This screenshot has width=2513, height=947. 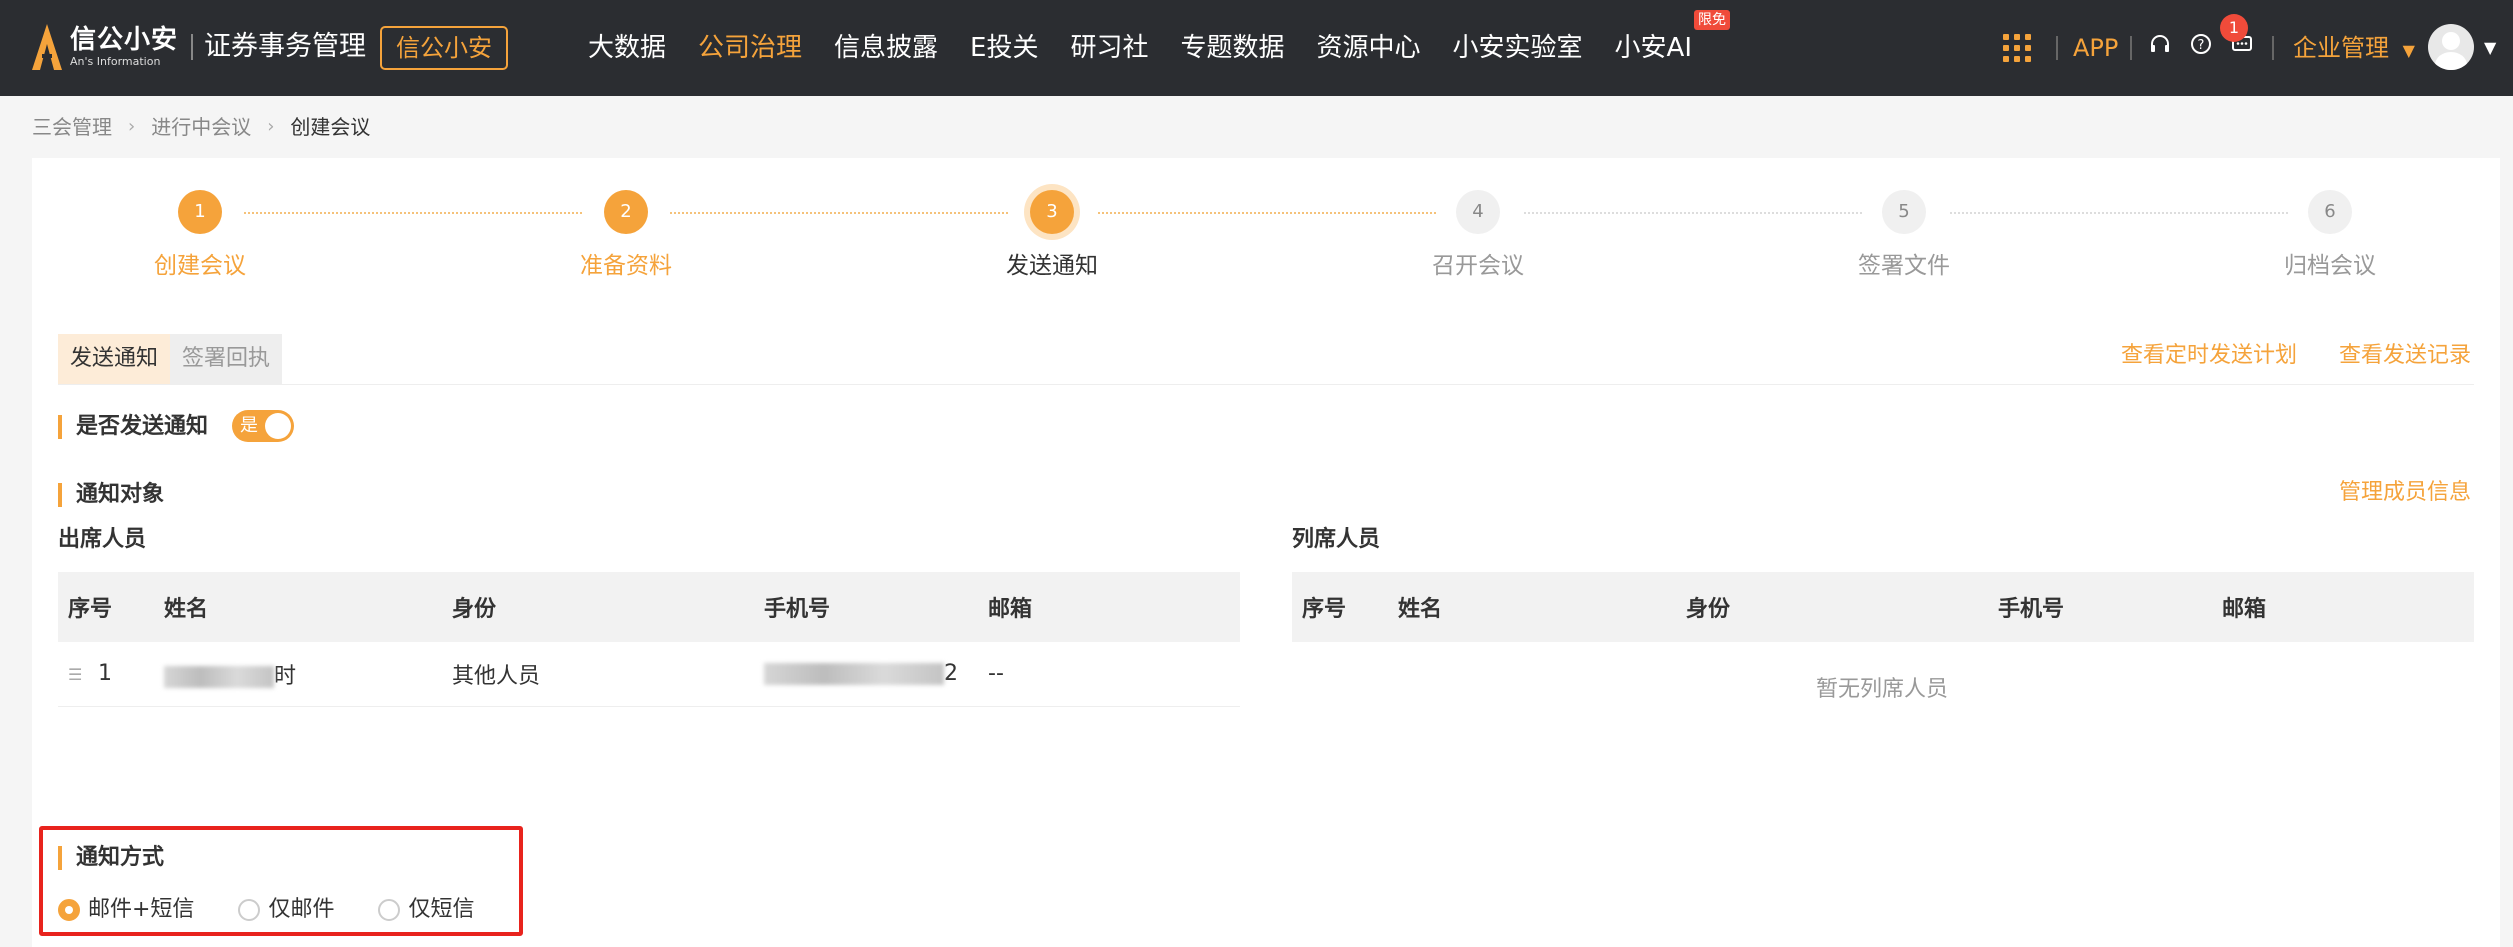 I want to click on table-row: ☰ 1 时 其他人员 2 --, so click(x=649, y=674).